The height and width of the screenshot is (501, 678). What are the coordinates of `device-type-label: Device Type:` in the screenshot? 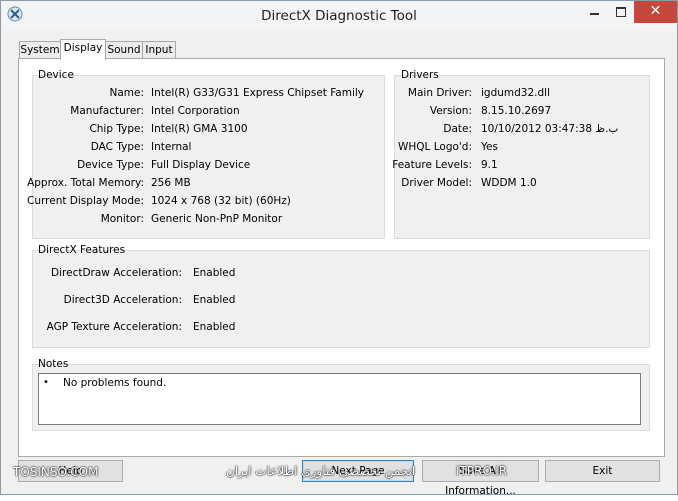 It's located at (110, 165).